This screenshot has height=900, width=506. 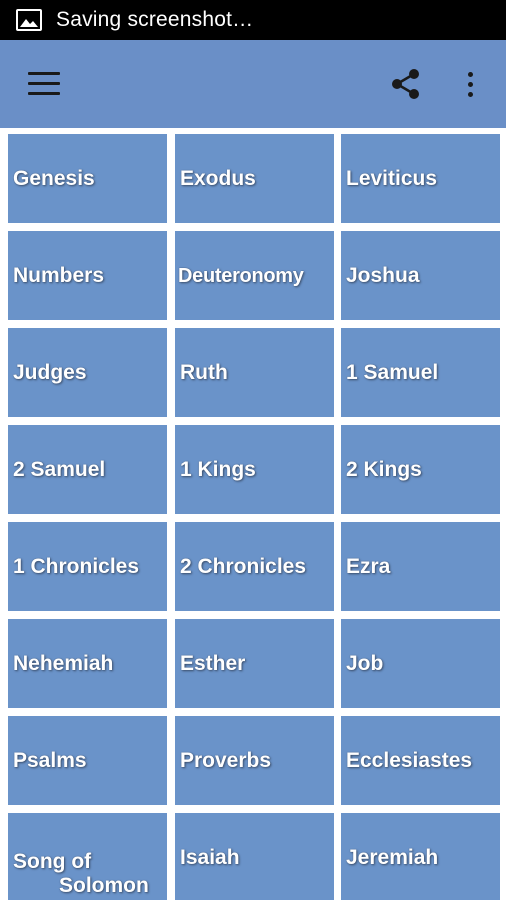 What do you see at coordinates (45, 84) in the screenshot?
I see `hamburger-menu-icon` at bounding box center [45, 84].